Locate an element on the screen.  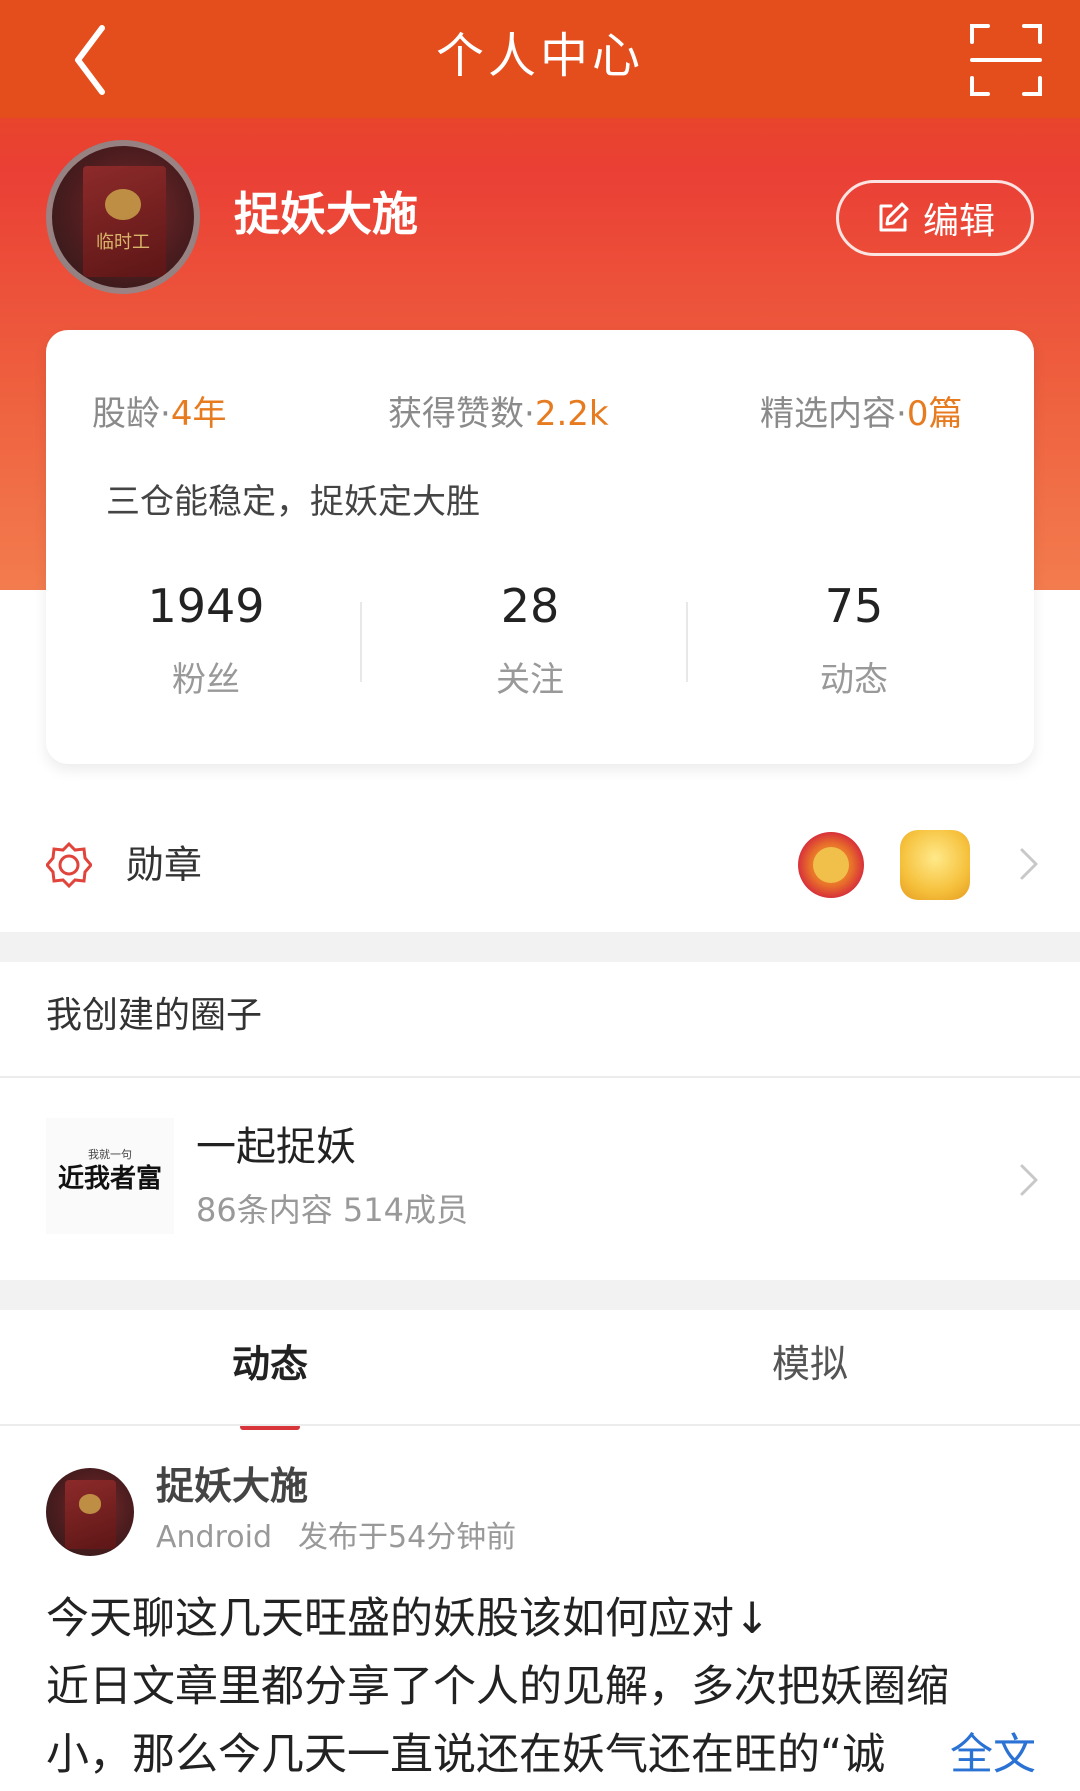
posts-count: 75 动态 is located at coordinates (854, 640).